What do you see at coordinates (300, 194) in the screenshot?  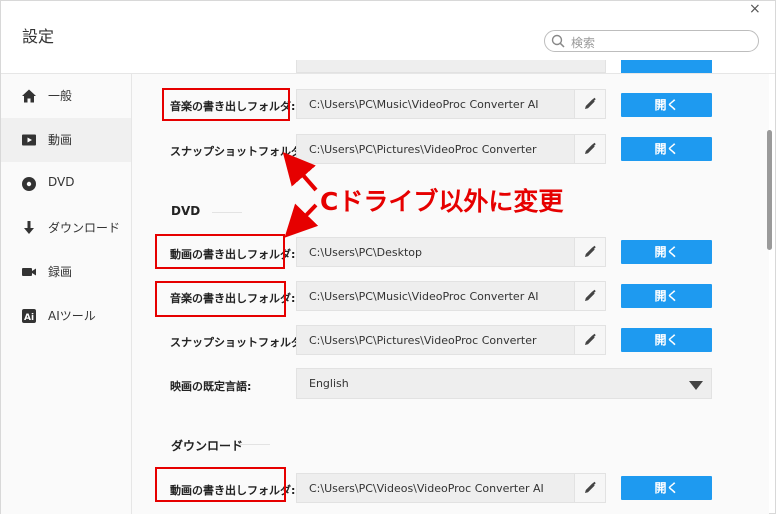 I see `annotation-arrows` at bounding box center [300, 194].